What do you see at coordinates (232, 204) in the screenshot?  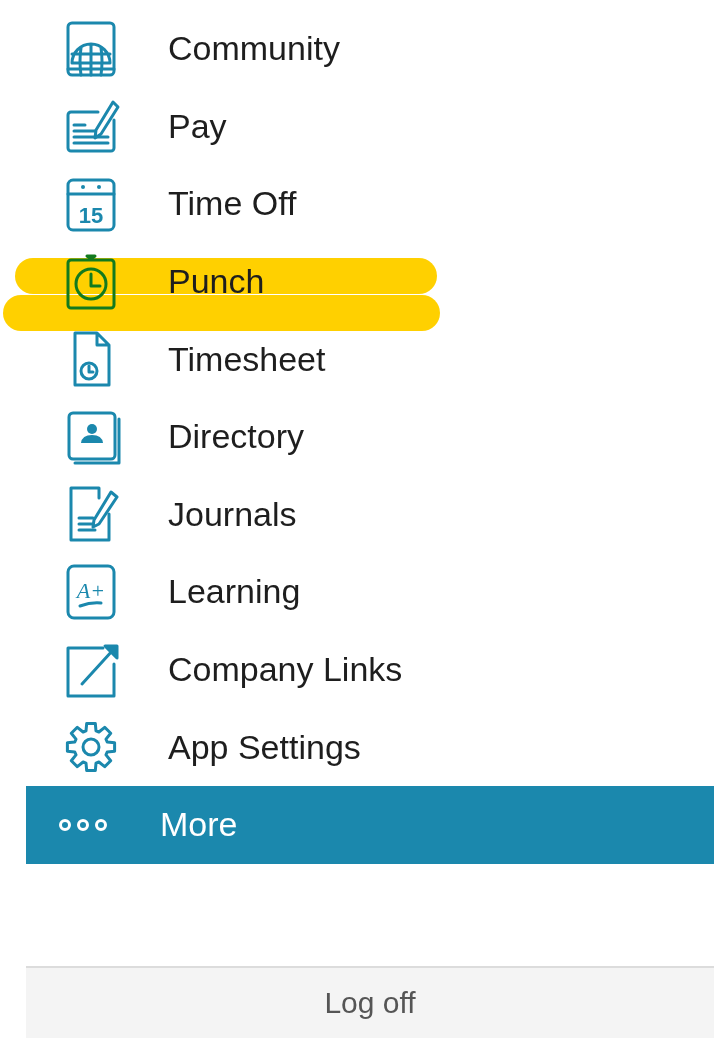 I see `menu-item: Time Off` at bounding box center [232, 204].